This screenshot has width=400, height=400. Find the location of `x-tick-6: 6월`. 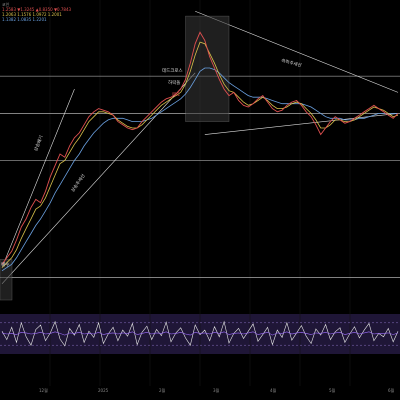

x-tick-6: 6월 is located at coordinates (391, 390).